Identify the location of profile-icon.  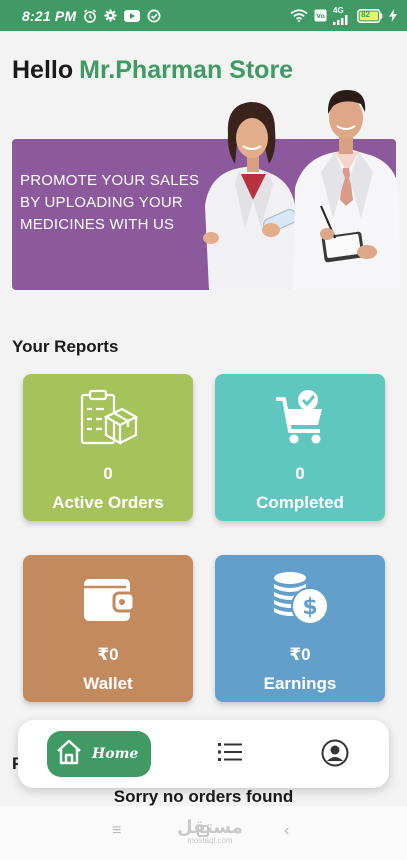
(335, 755).